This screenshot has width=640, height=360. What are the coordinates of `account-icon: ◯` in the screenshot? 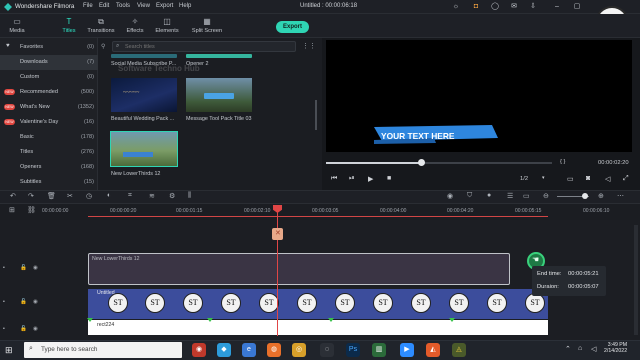 It's located at (495, 7).